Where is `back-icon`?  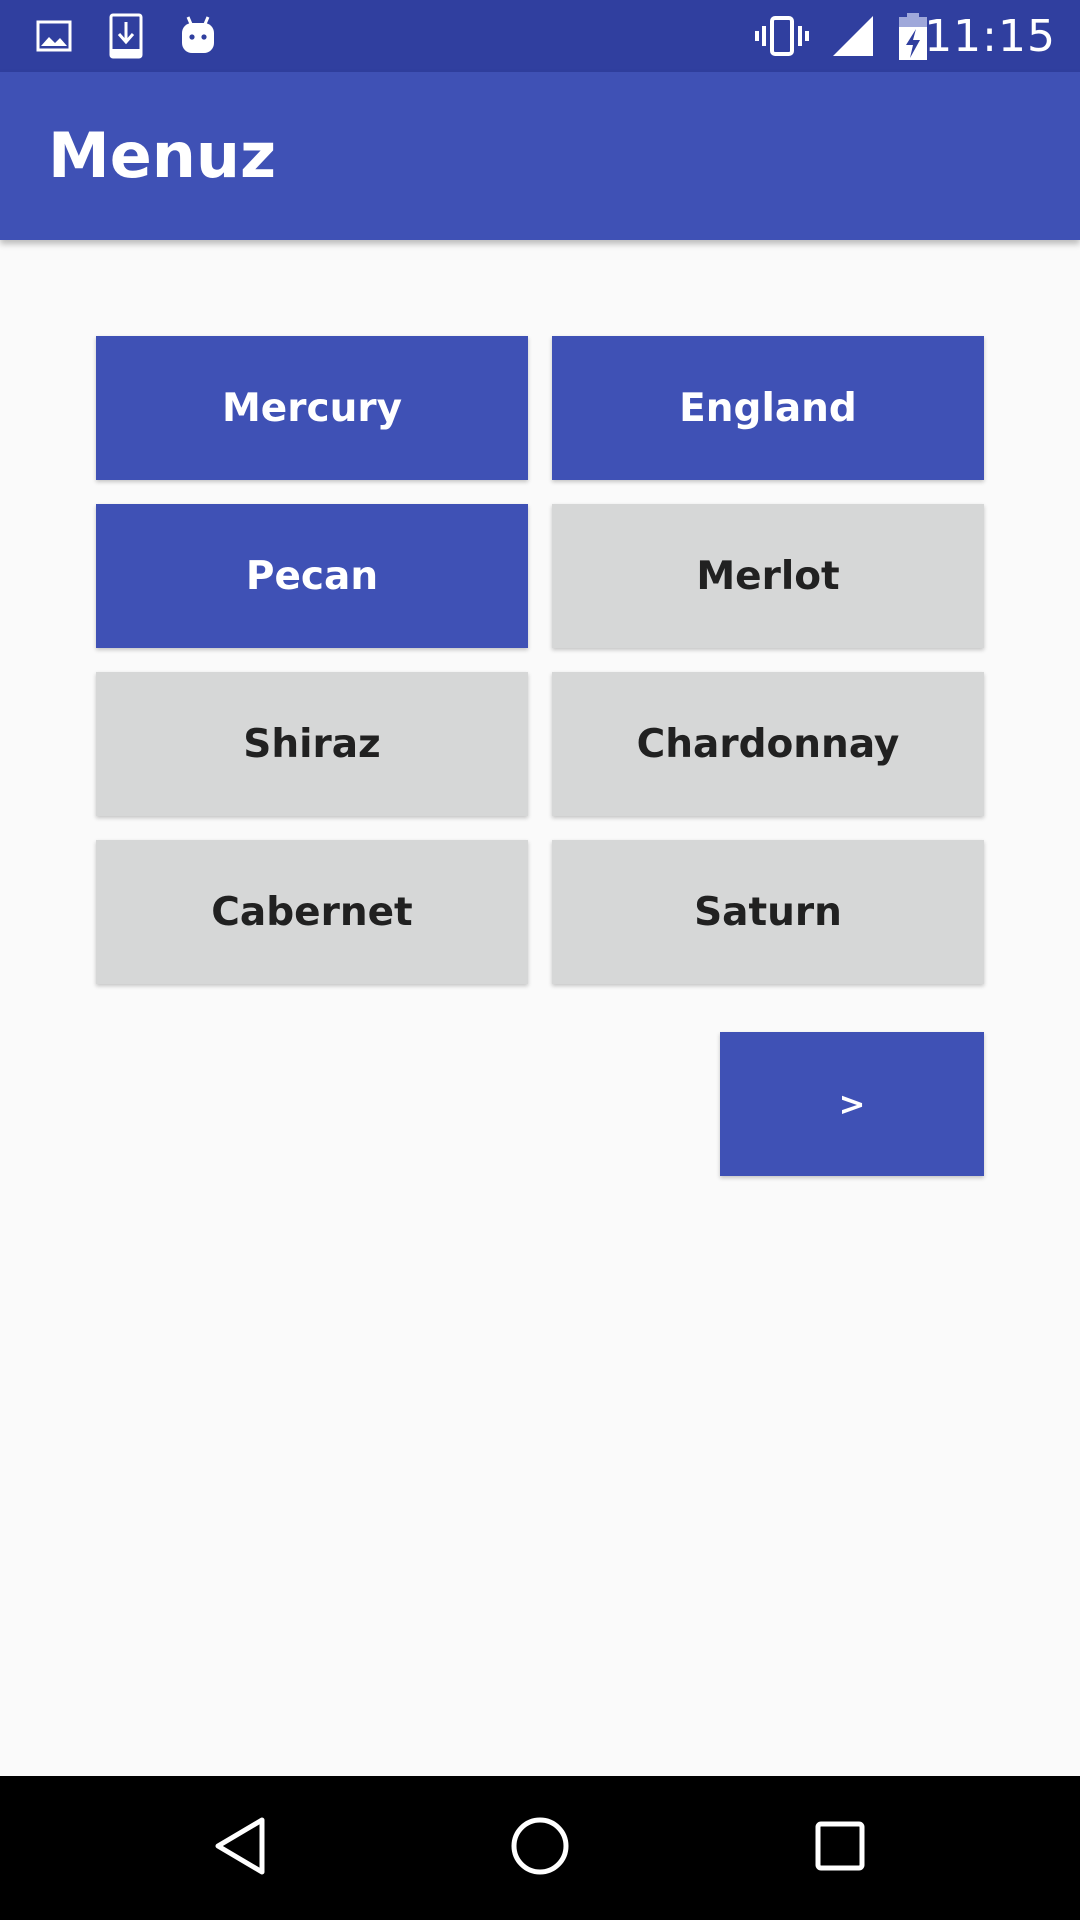 back-icon is located at coordinates (240, 1848).